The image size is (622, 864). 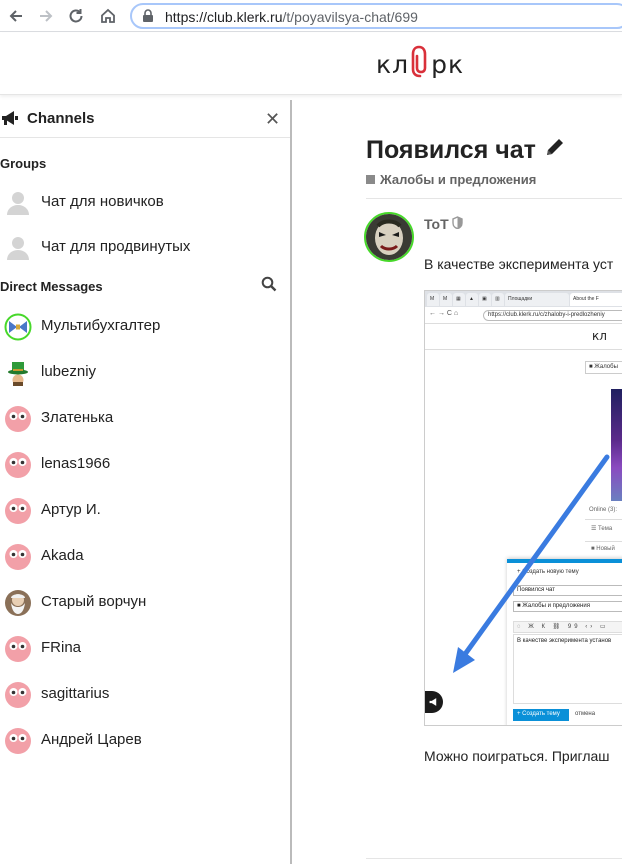 What do you see at coordinates (18, 603) in the screenshot?
I see `old-man-avatar` at bounding box center [18, 603].